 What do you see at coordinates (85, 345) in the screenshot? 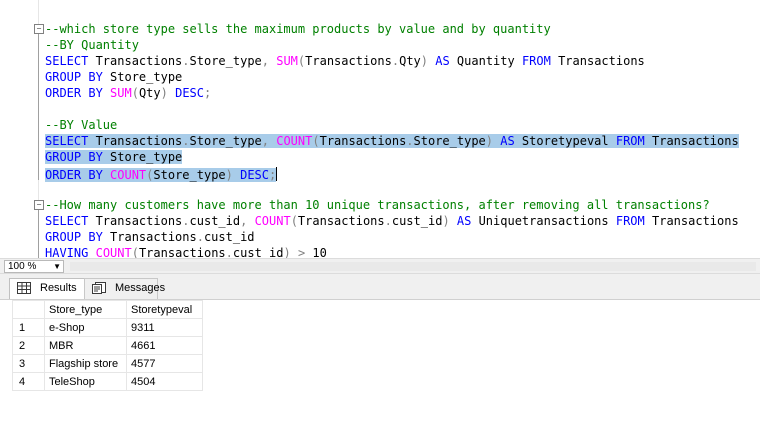
I see `cell-store-type: MBR` at bounding box center [85, 345].